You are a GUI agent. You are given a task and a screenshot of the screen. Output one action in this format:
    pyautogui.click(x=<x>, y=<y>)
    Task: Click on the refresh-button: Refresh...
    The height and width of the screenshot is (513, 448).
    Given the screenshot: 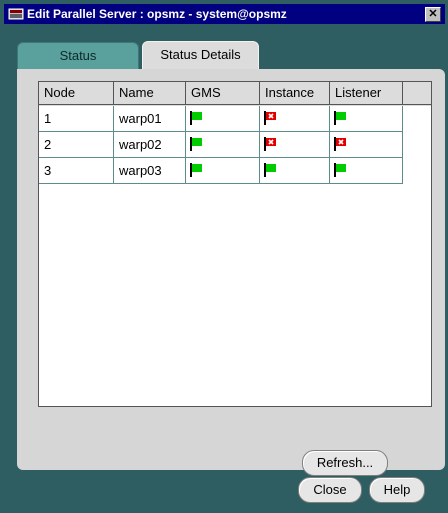 What is the action you would take?
    pyautogui.click(x=345, y=463)
    